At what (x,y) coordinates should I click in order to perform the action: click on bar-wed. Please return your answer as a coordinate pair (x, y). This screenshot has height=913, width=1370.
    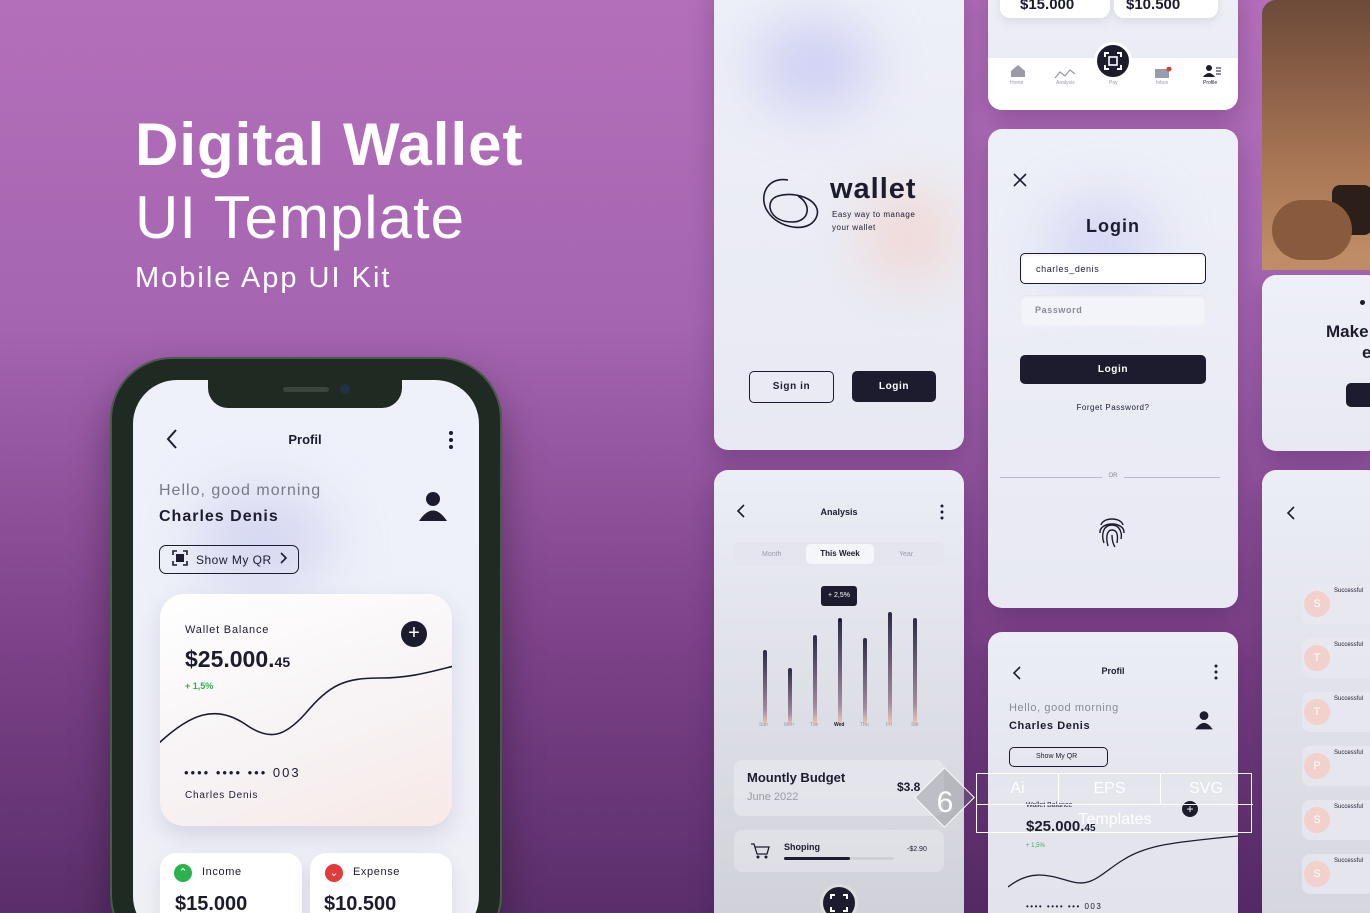
    Looking at the image, I should click on (840, 672).